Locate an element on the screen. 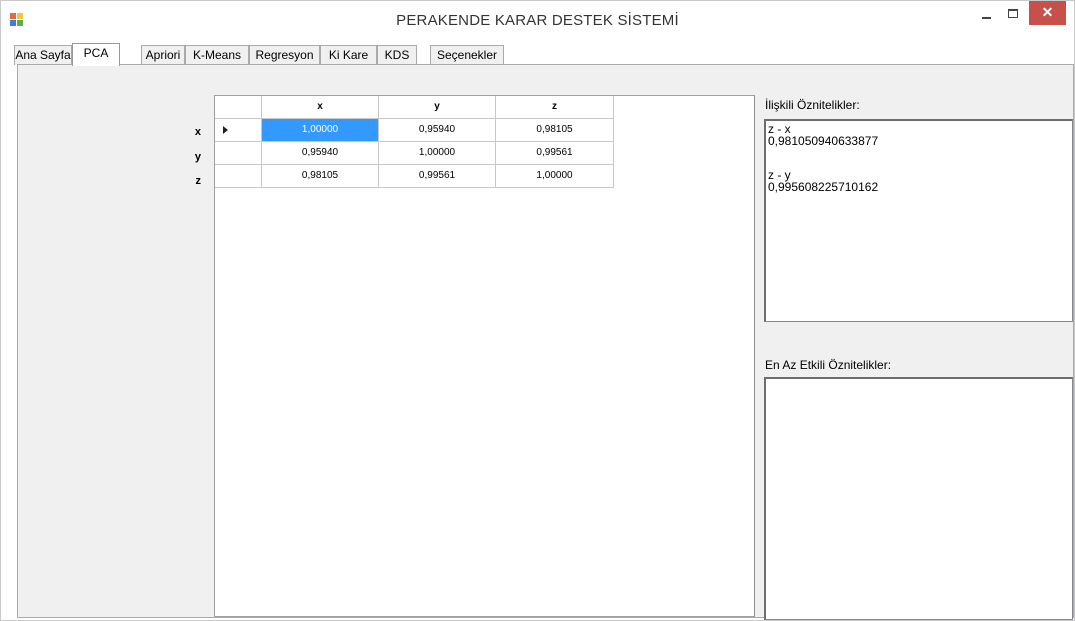  tab-apriori: Apriori is located at coordinates (163, 55).